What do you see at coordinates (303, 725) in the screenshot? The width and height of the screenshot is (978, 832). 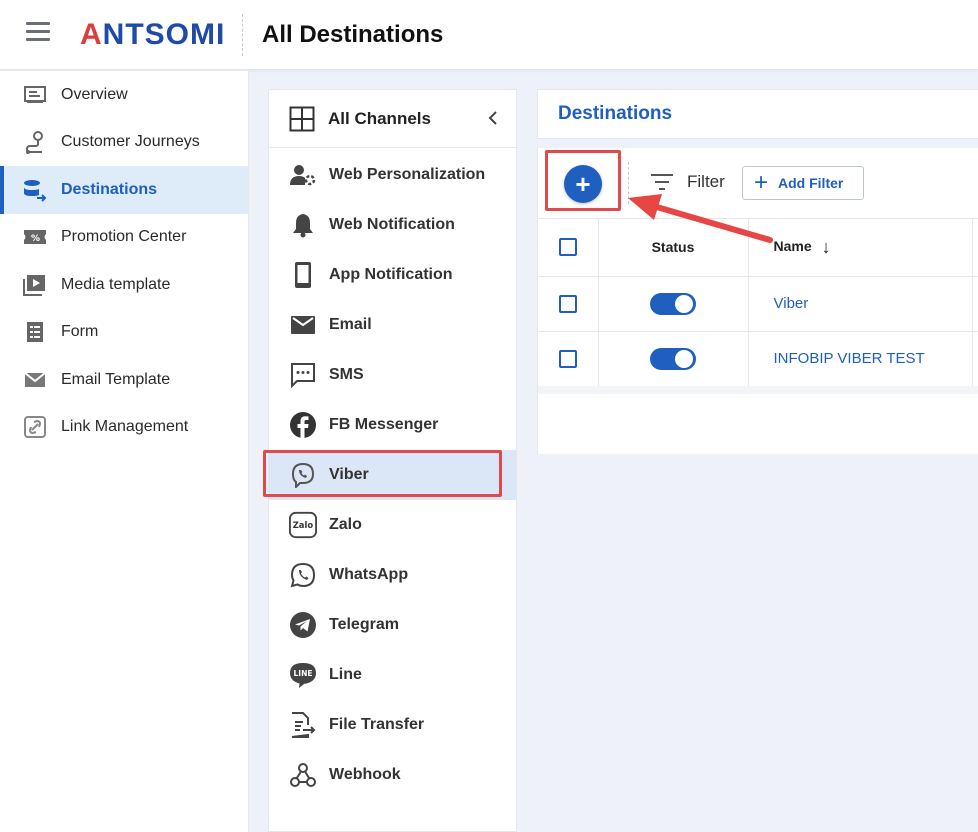 I see `file-transfer-icon` at bounding box center [303, 725].